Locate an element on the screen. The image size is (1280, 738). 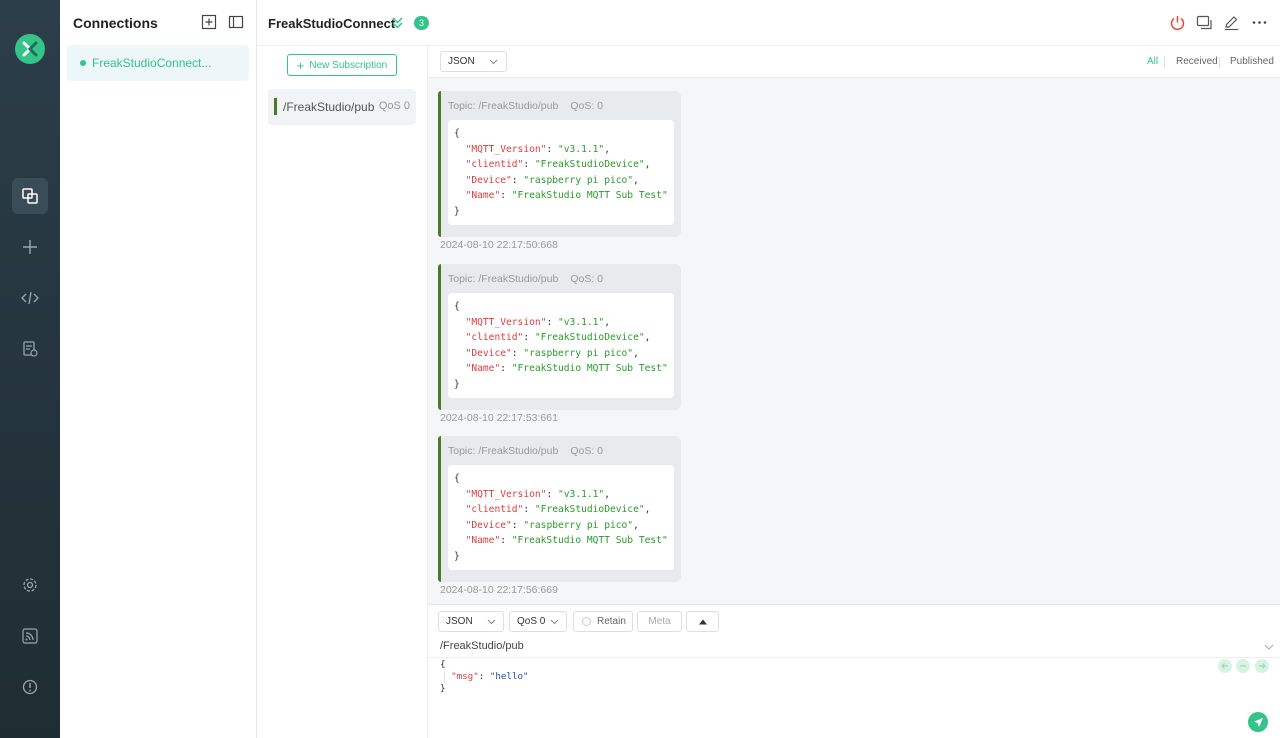
edit-icon is located at coordinates (1231, 22).